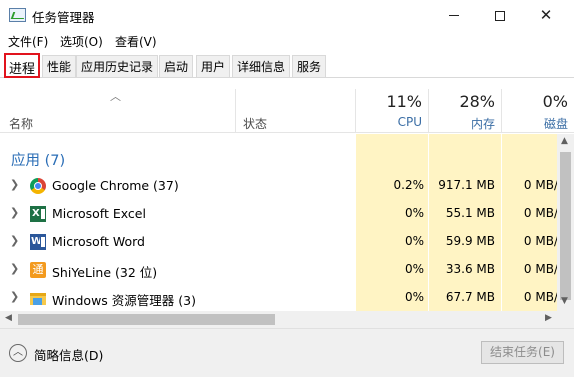 The height and width of the screenshot is (377, 574). Describe the element at coordinates (564, 301) in the screenshot. I see `scroll-down-icon: ▼` at that location.